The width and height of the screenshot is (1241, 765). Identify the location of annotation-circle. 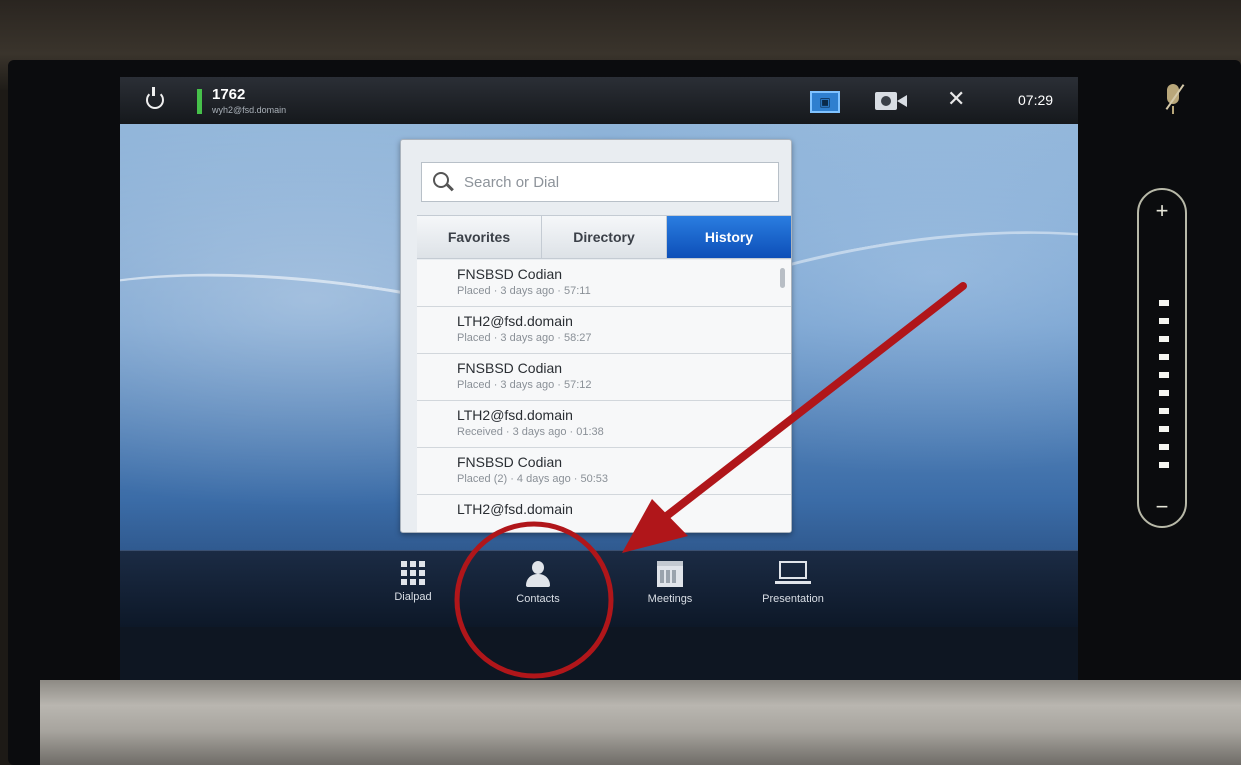
(534, 600).